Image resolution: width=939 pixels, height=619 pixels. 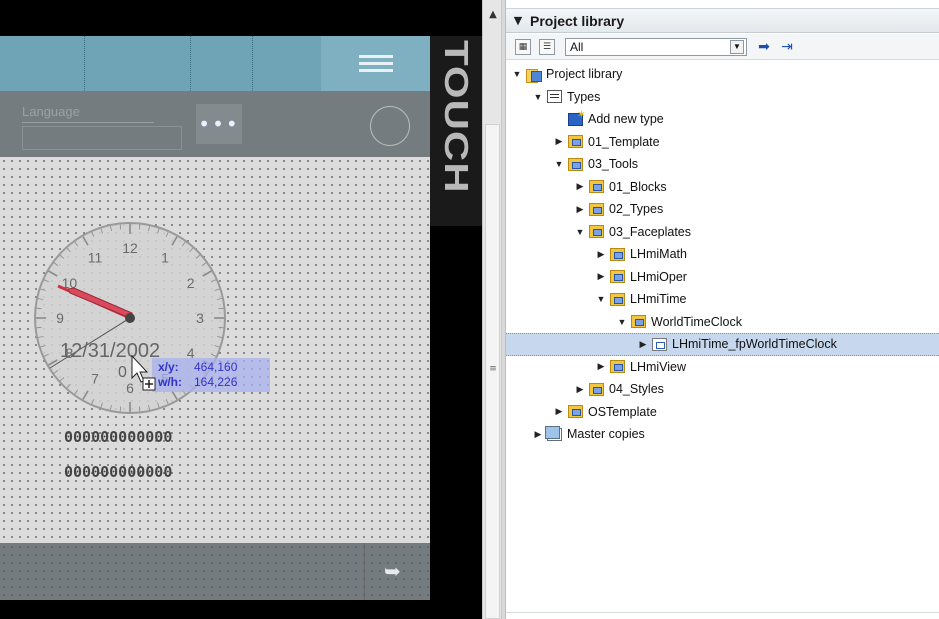 What do you see at coordinates (722, 97) in the screenshot?
I see `tree-item: ▼ Types` at bounding box center [722, 97].